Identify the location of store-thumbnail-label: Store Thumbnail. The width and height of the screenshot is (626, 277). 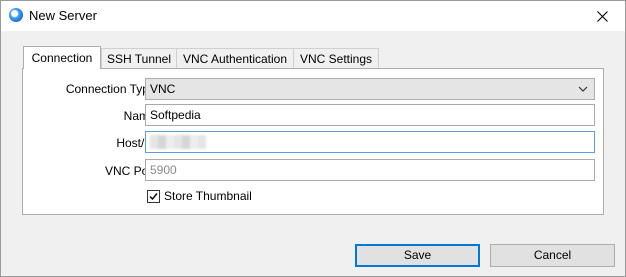
(208, 196).